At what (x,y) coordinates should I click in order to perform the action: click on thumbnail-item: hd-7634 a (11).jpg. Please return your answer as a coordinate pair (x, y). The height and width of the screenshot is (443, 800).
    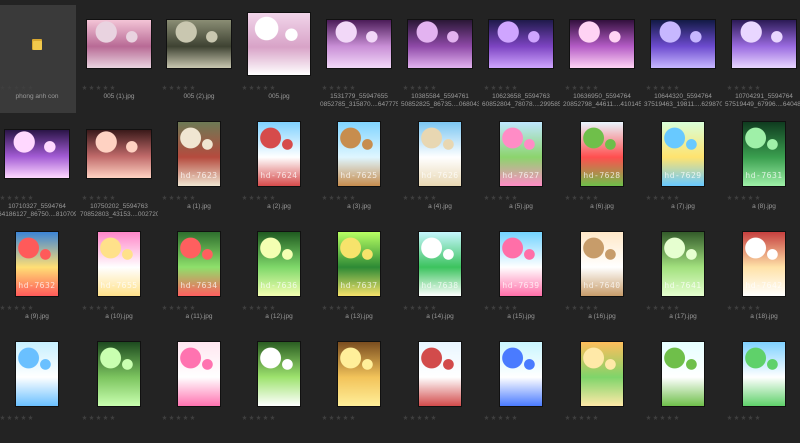
    Looking at the image, I should click on (199, 279).